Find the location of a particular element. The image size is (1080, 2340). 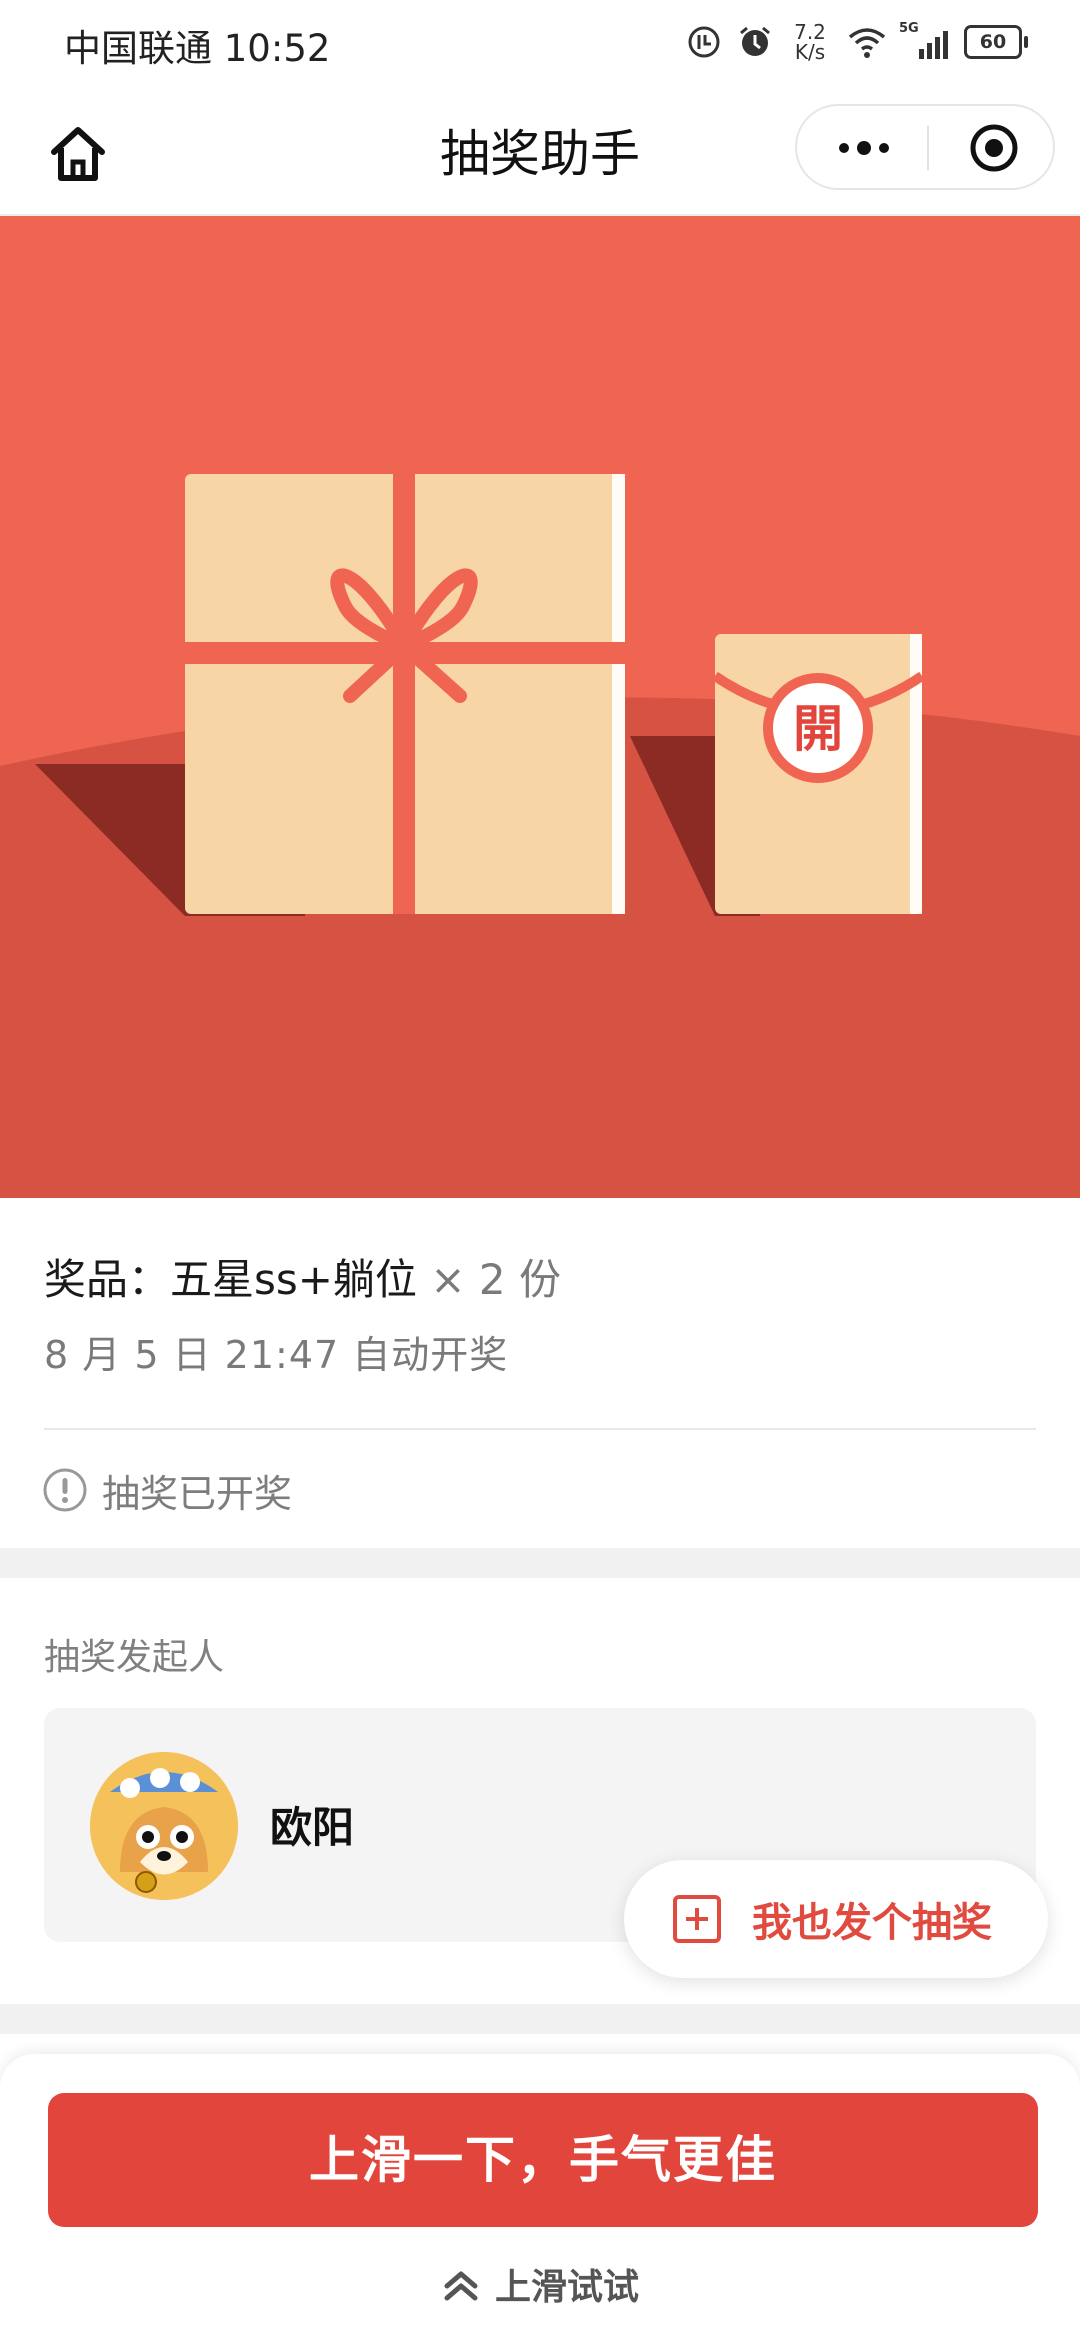

prize-title: 奖品：五星ss+躺位 × 2 份 is located at coordinates (302, 1276).